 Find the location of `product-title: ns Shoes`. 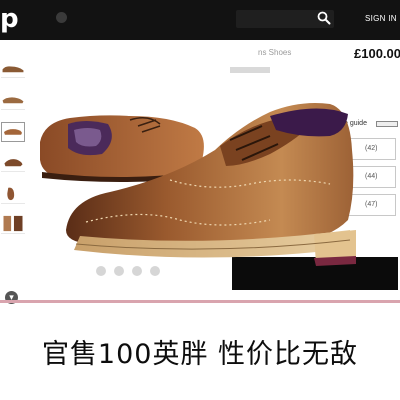

product-title: ns Shoes is located at coordinates (275, 52).